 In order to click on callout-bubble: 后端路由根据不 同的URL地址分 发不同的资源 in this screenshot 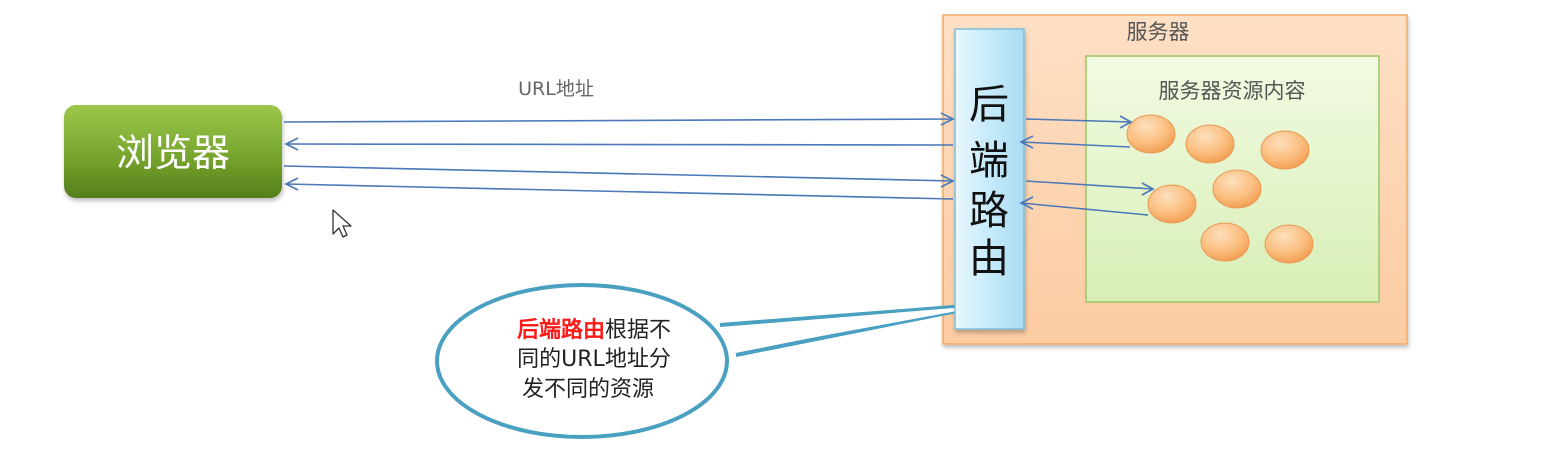, I will do `click(714, 361)`.